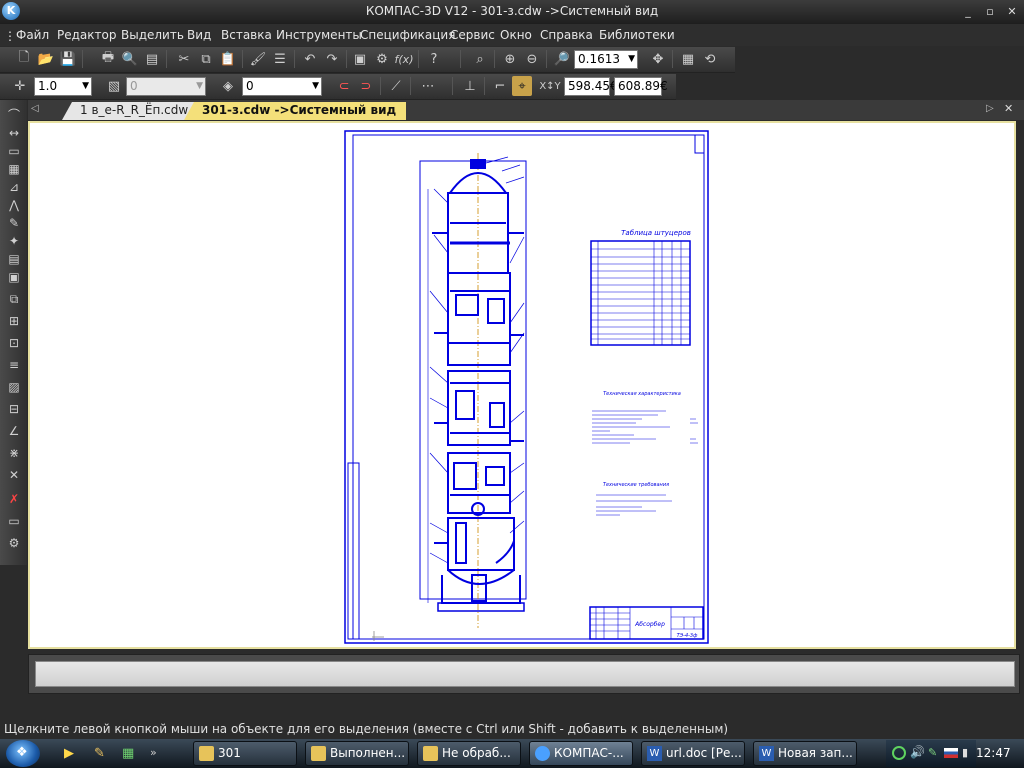 Image resolution: width=1024 pixels, height=768 pixels. Describe the element at coordinates (35, 108) in the screenshot. I see `tab-prev-icon: ◁` at that location.